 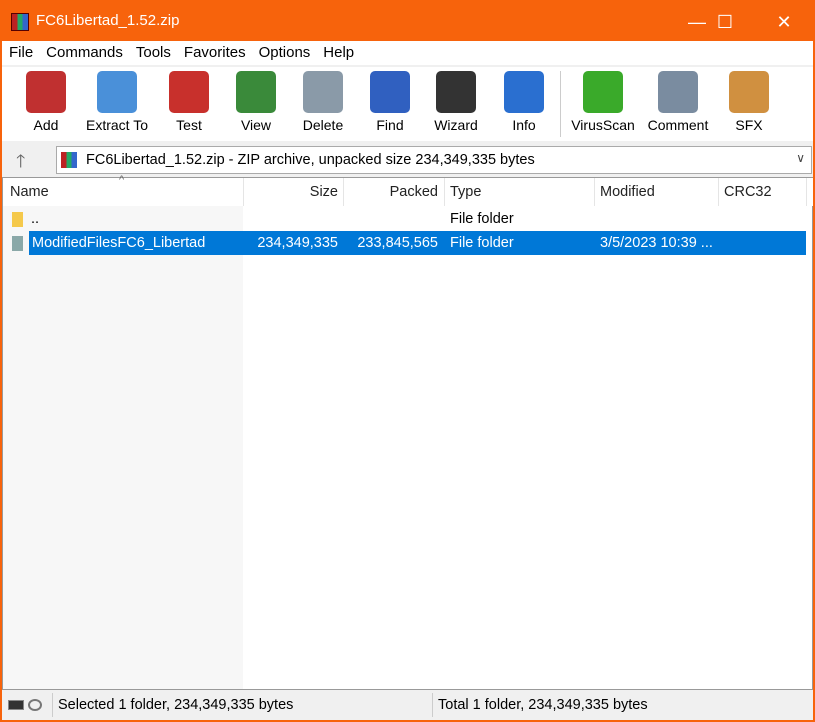 What do you see at coordinates (524, 92) in the screenshot?
I see `info-icon` at bounding box center [524, 92].